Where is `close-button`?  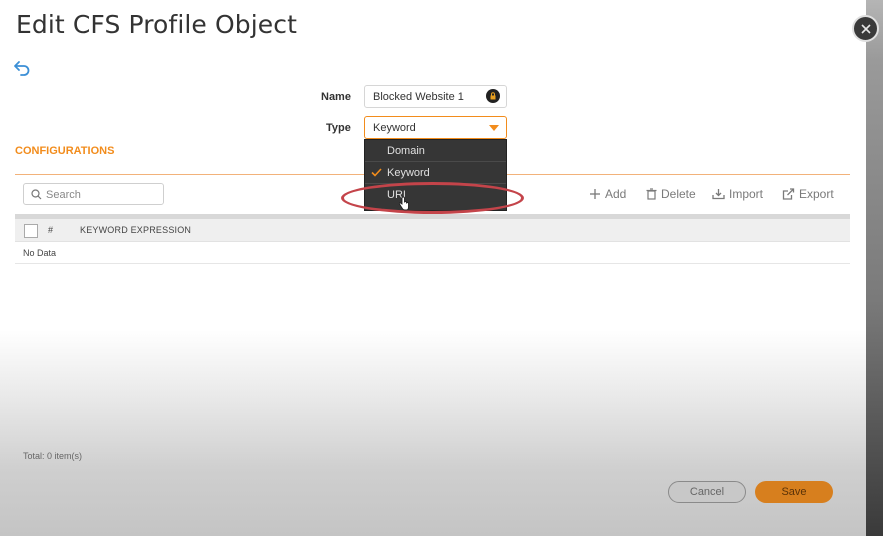 close-button is located at coordinates (865, 28).